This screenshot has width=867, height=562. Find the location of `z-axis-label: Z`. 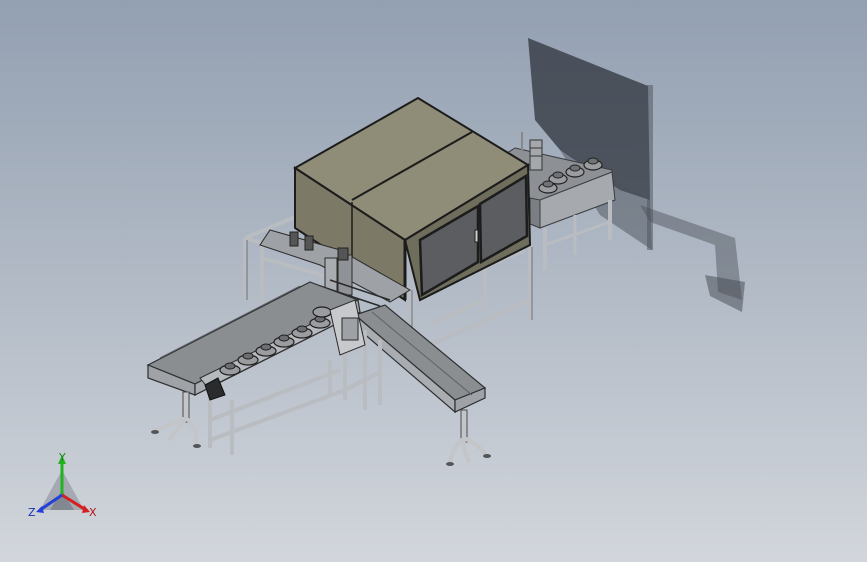

z-axis-label: Z is located at coordinates (32, 512).